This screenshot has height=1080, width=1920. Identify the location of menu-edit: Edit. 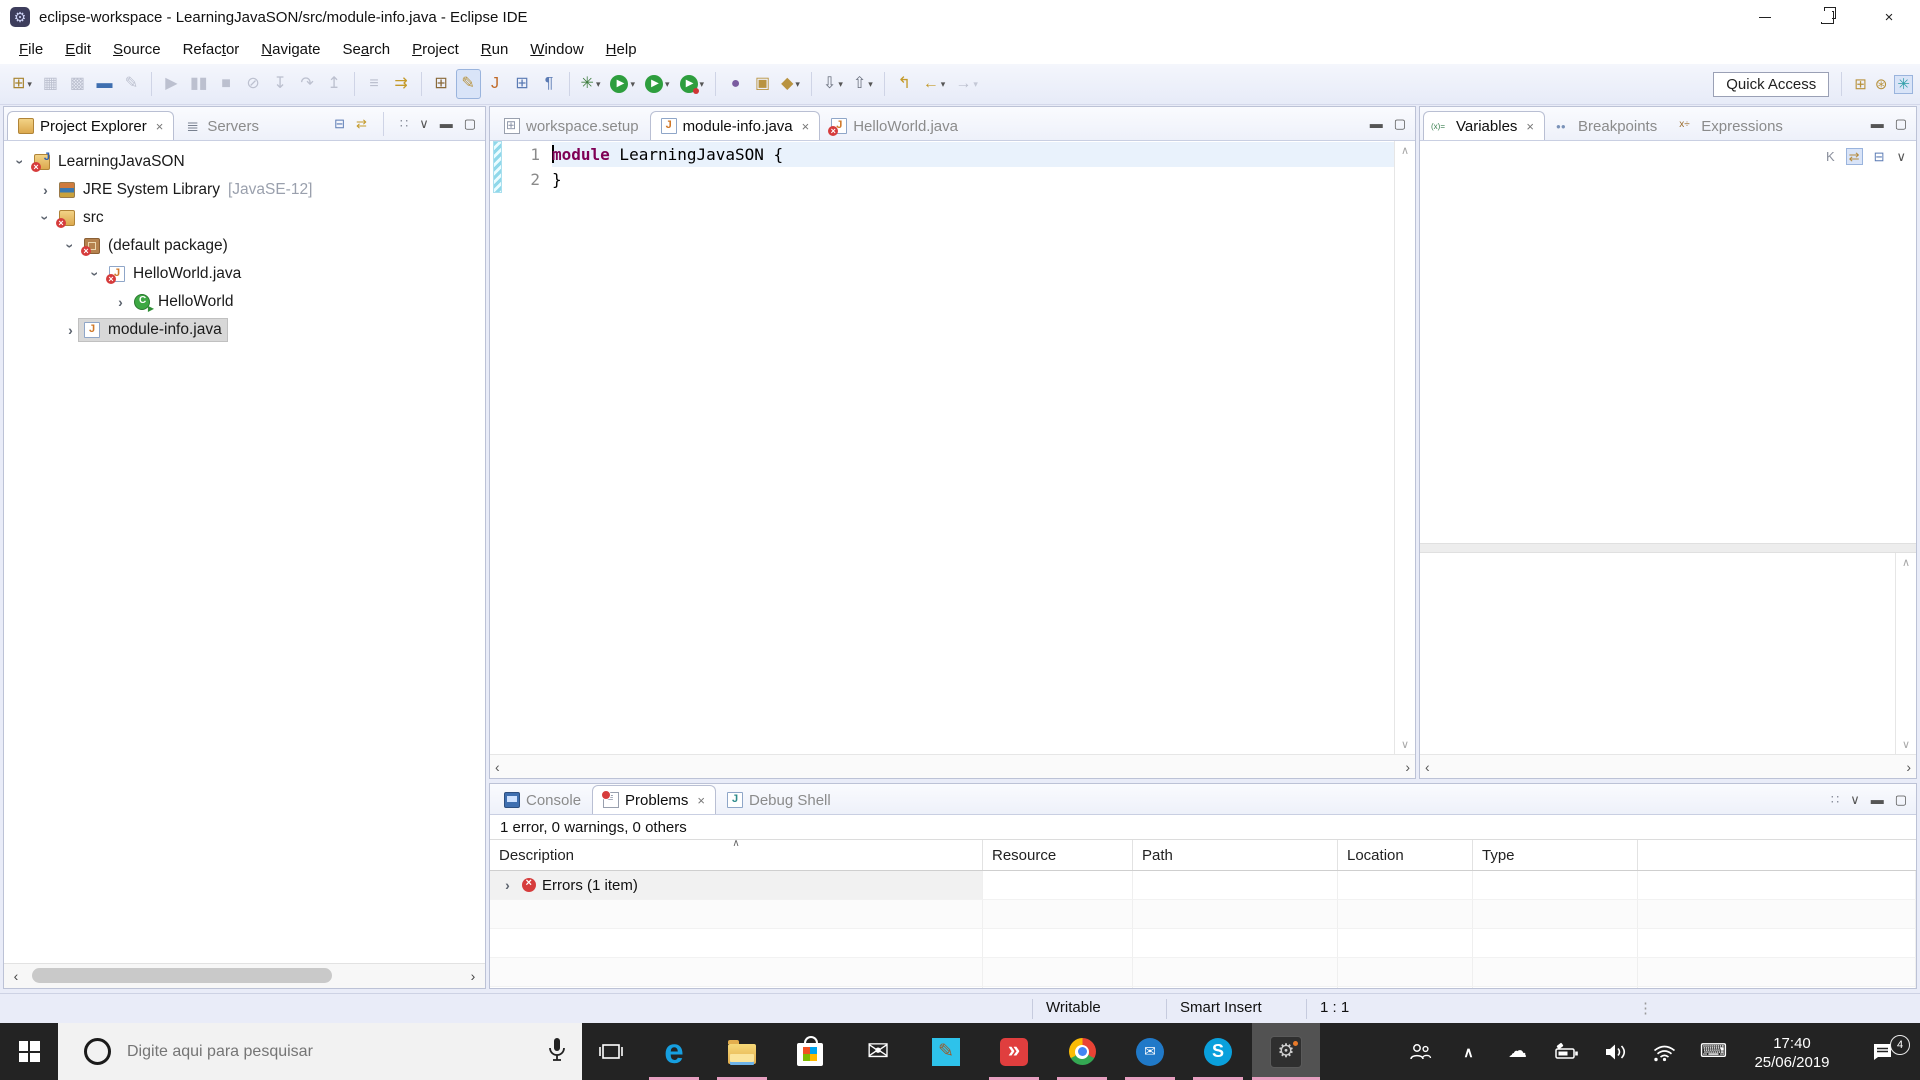
(78, 49).